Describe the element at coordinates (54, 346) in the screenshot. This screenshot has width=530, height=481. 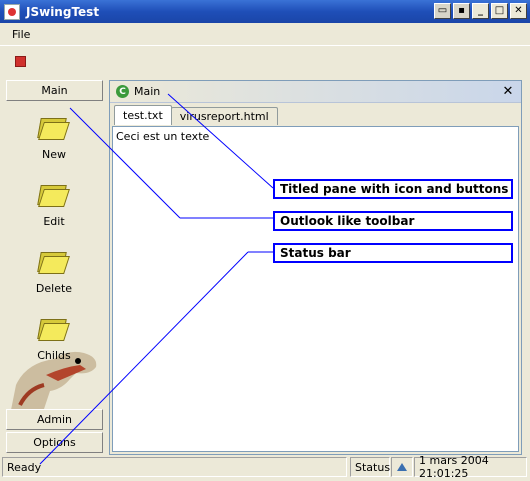
I see `outlook-item-childs: Childs` at that location.